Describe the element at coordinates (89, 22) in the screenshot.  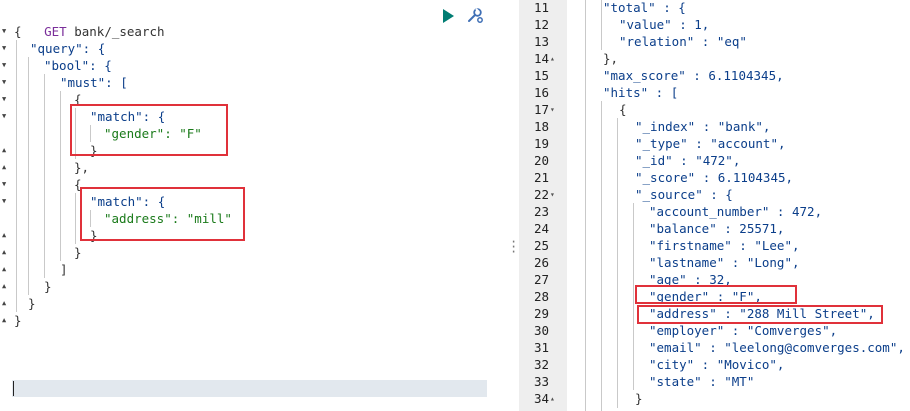
I see `request-line-1: GET bank/_search` at that location.